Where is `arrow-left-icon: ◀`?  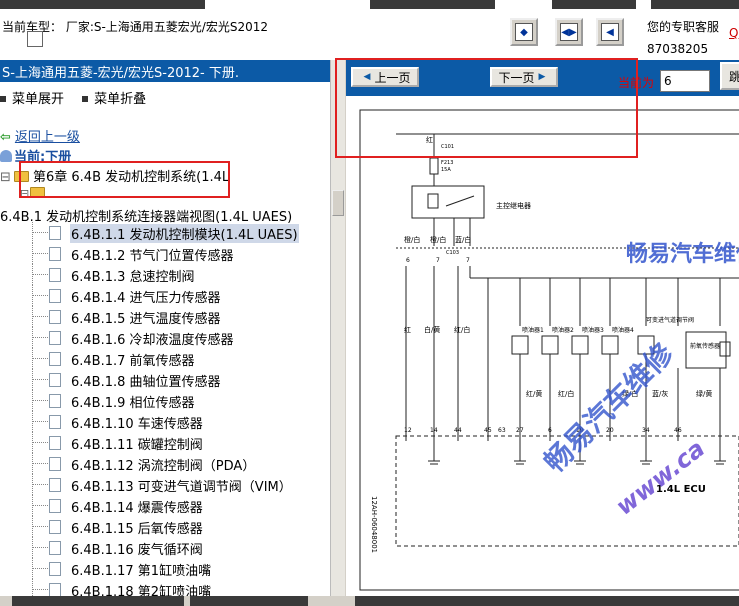 arrow-left-icon: ◀ is located at coordinates (610, 32).